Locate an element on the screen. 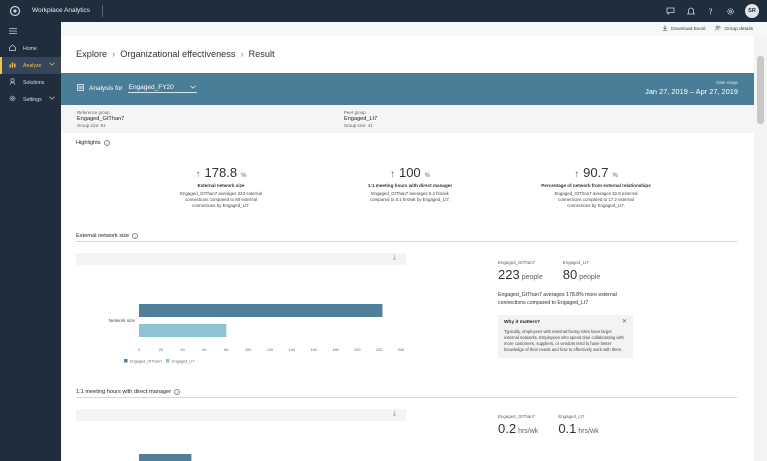 The image size is (767, 461). x-tick-label: 240 is located at coordinates (401, 350).